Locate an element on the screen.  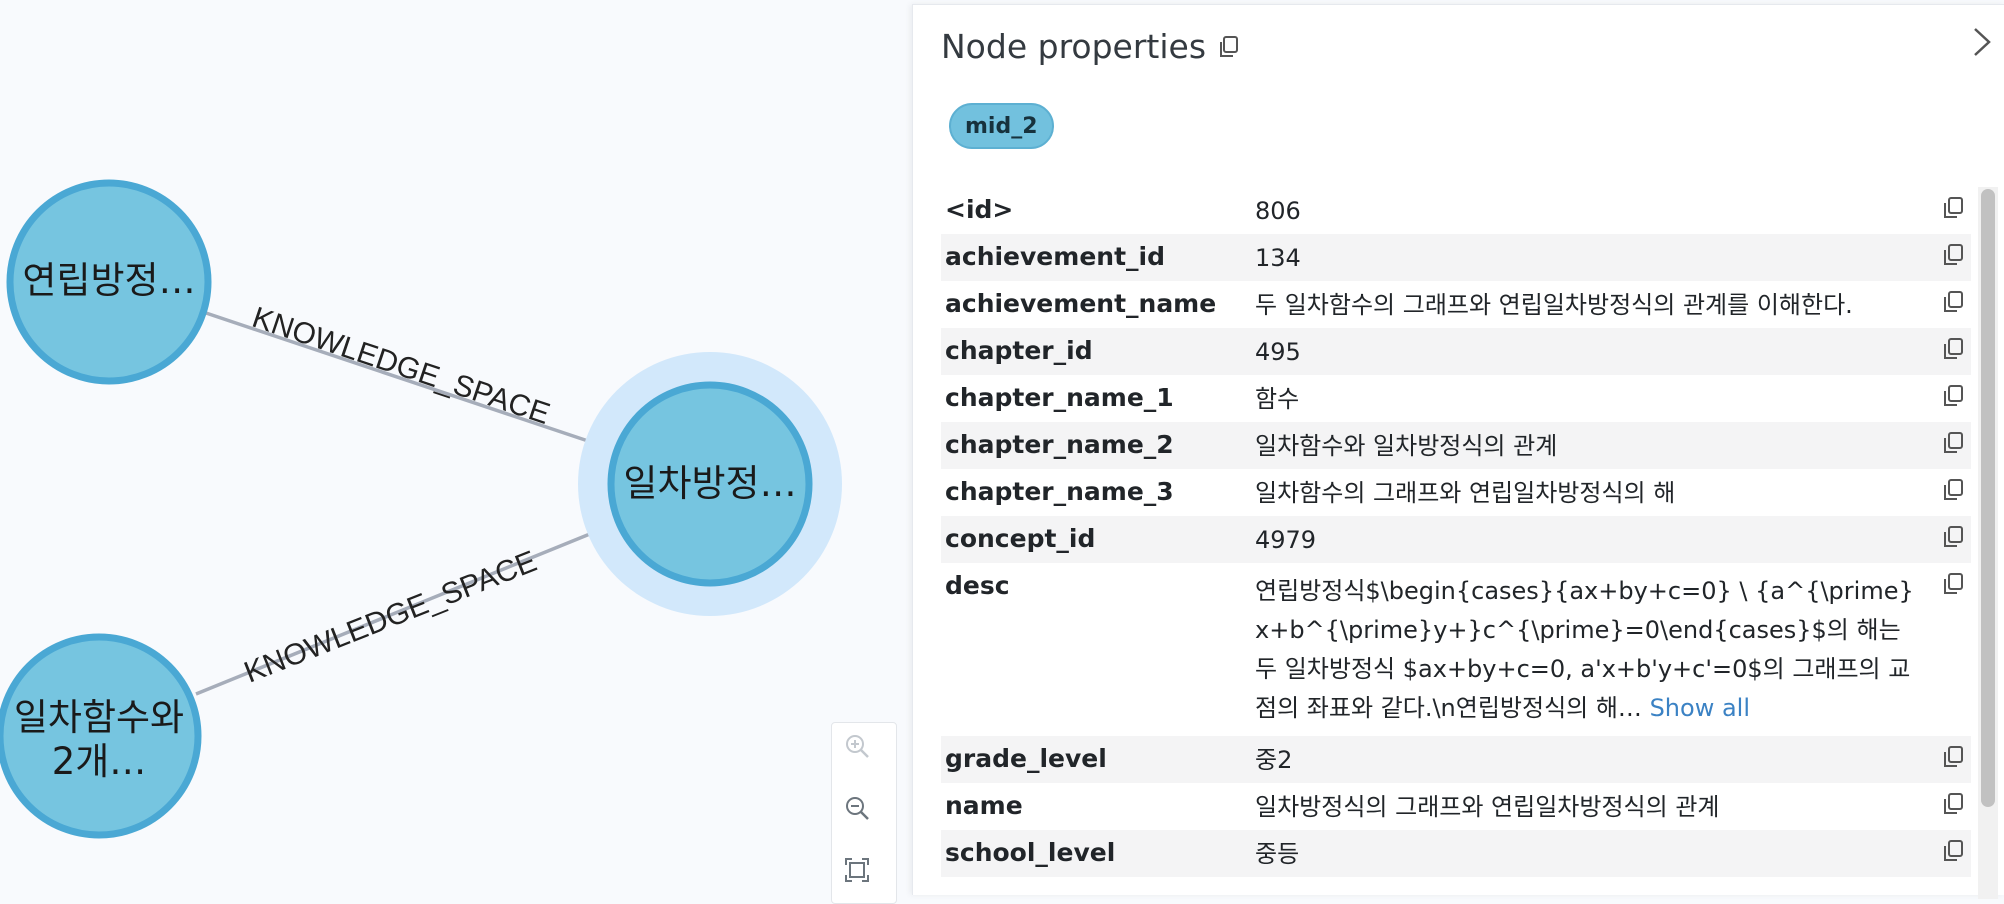
property-row: concept_id 4979 is located at coordinates (1456, 539).